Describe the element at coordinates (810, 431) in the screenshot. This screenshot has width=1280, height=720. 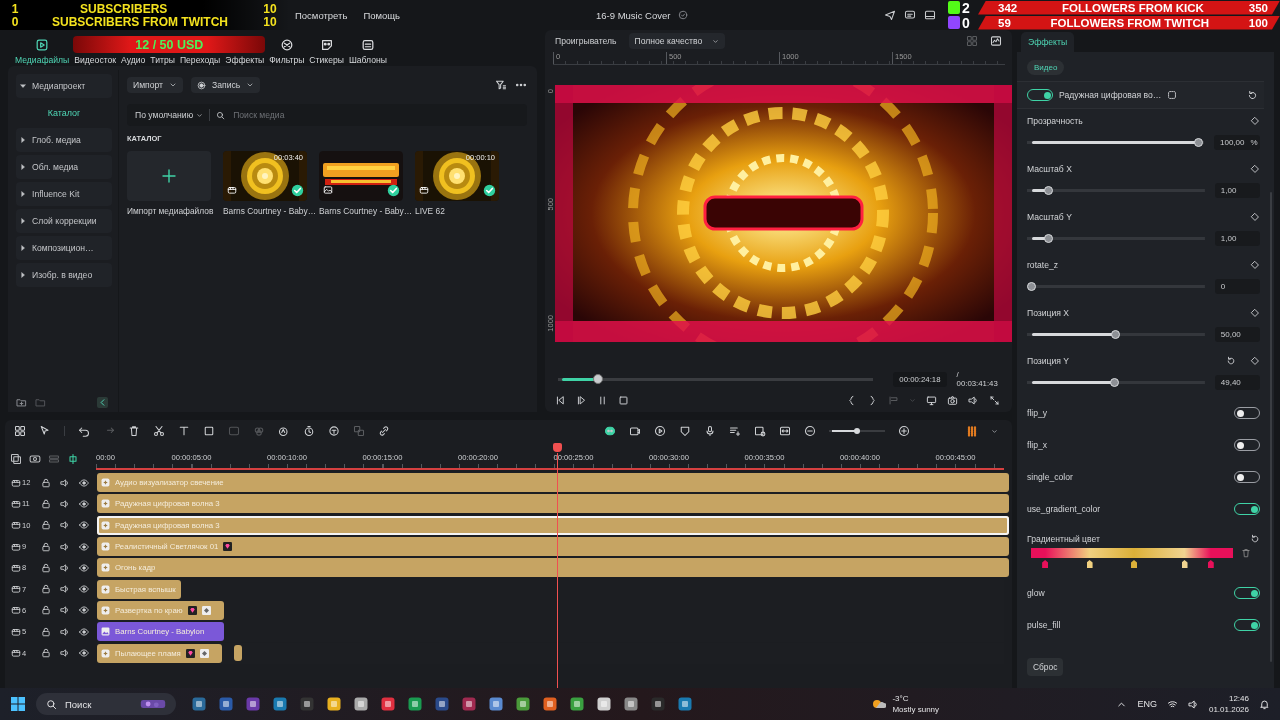
I see `zoom-out-icon` at that location.